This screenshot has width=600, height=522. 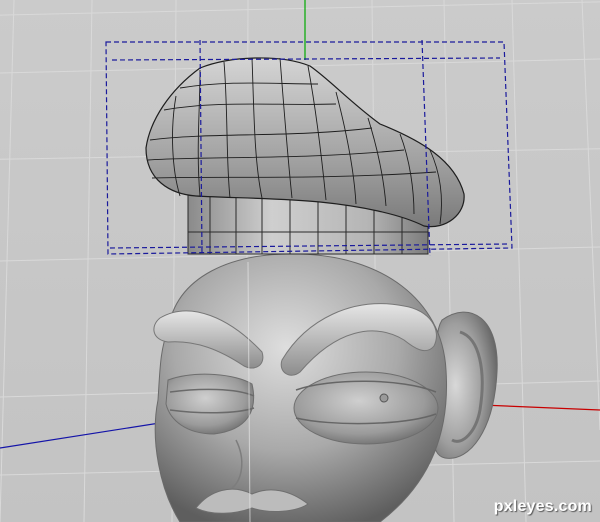 What do you see at coordinates (542, 506) in the screenshot?
I see `watermark-text: pxleyes.com` at bounding box center [542, 506].